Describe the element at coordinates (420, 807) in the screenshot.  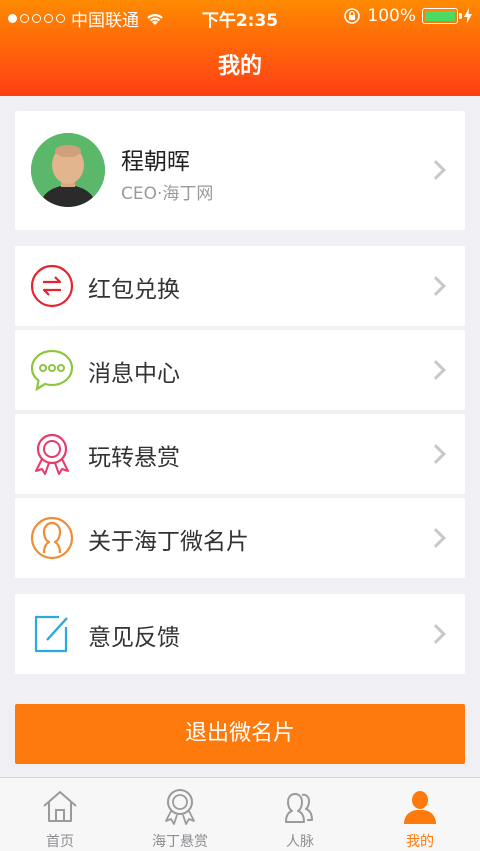
I see `user-icon` at that location.